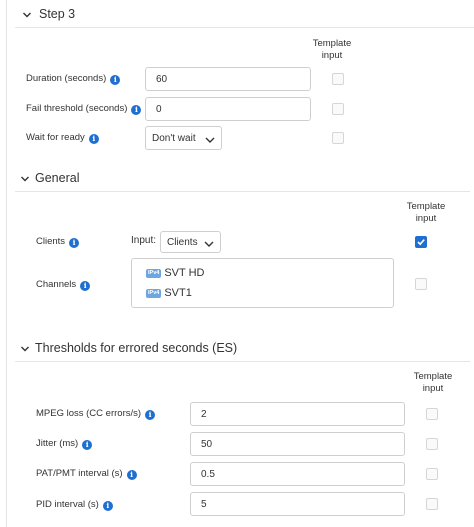  I want to click on channel-item: IPv4 SVT HD, so click(175, 273).